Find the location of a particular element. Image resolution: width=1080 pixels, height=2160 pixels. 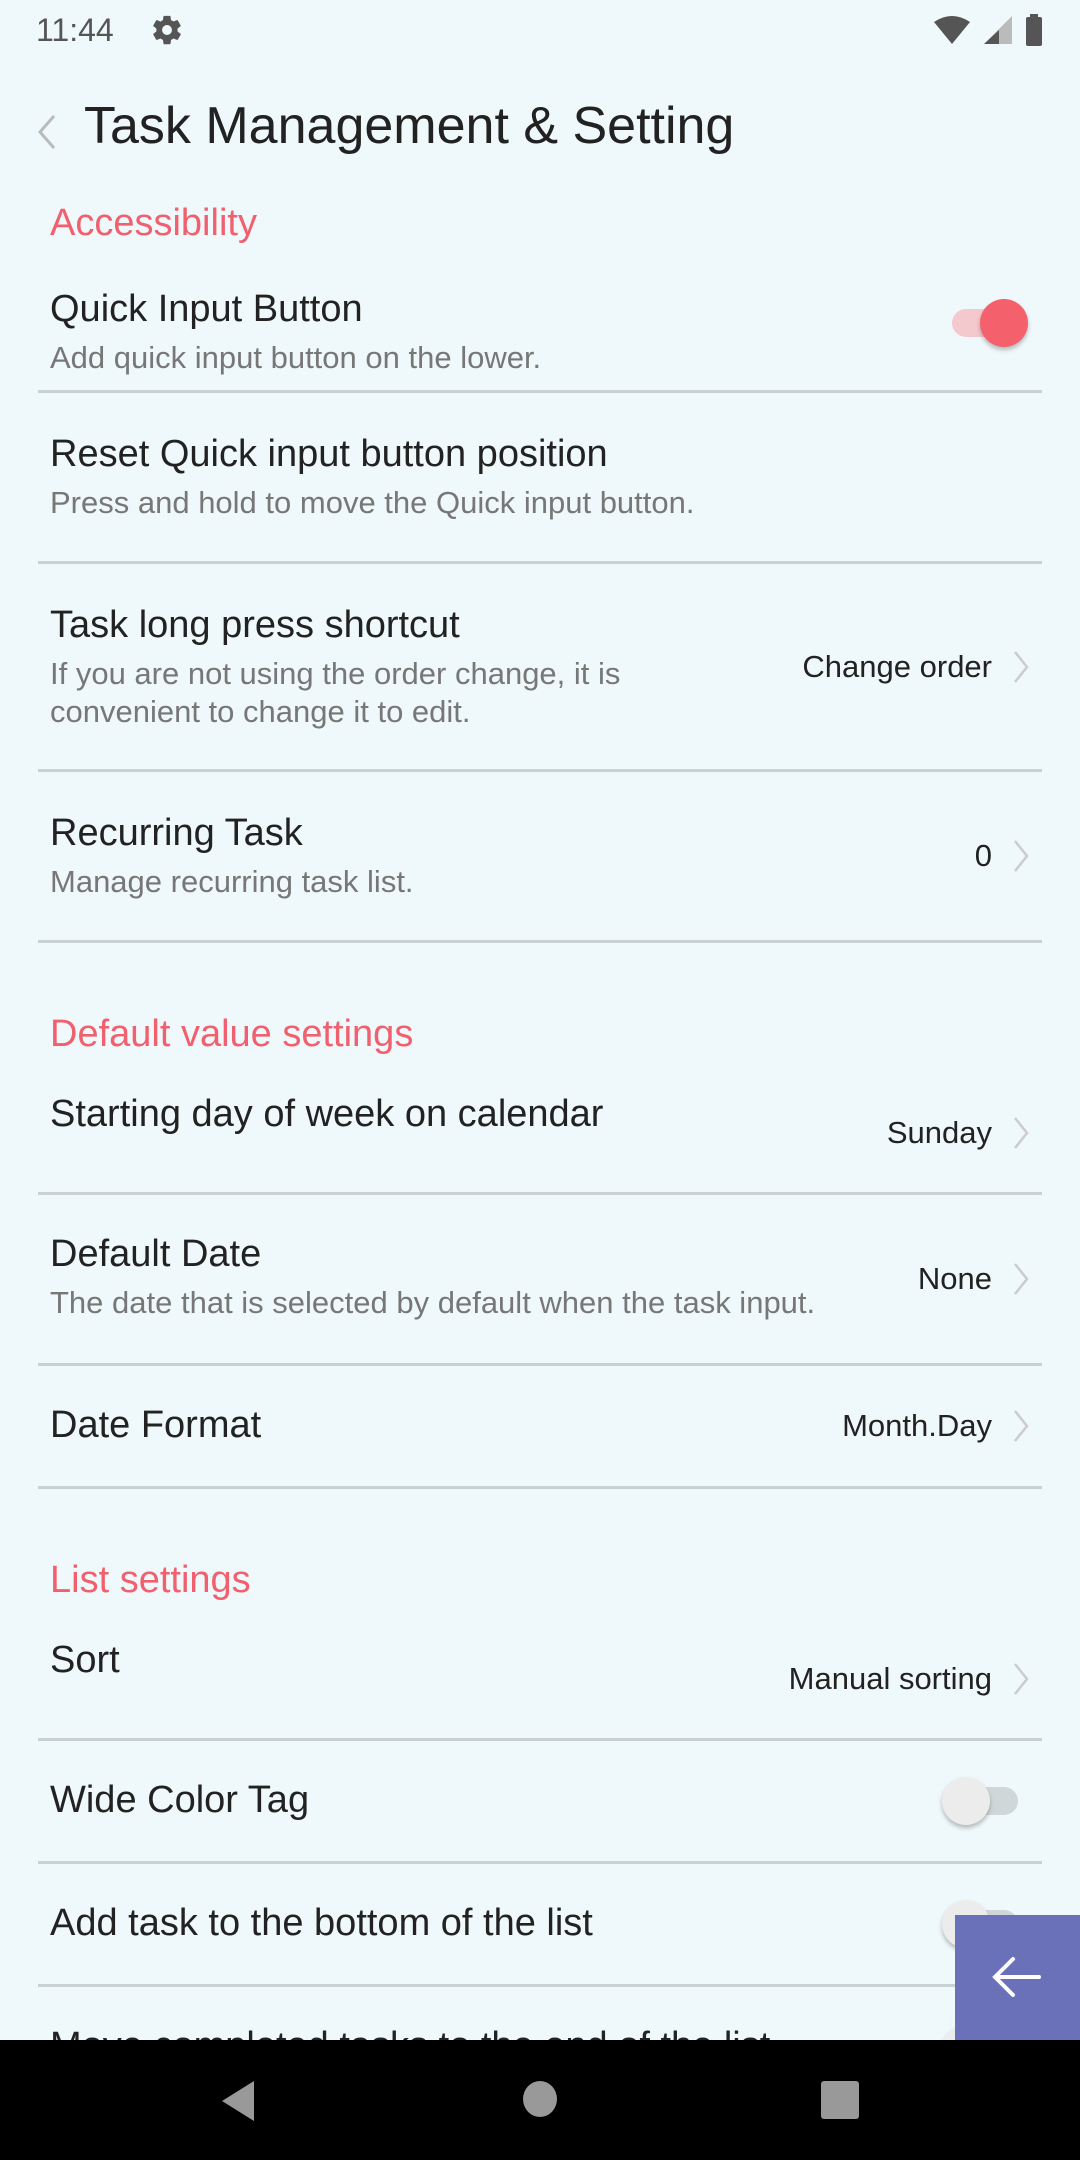

row-value: Change order is located at coordinates (897, 666).